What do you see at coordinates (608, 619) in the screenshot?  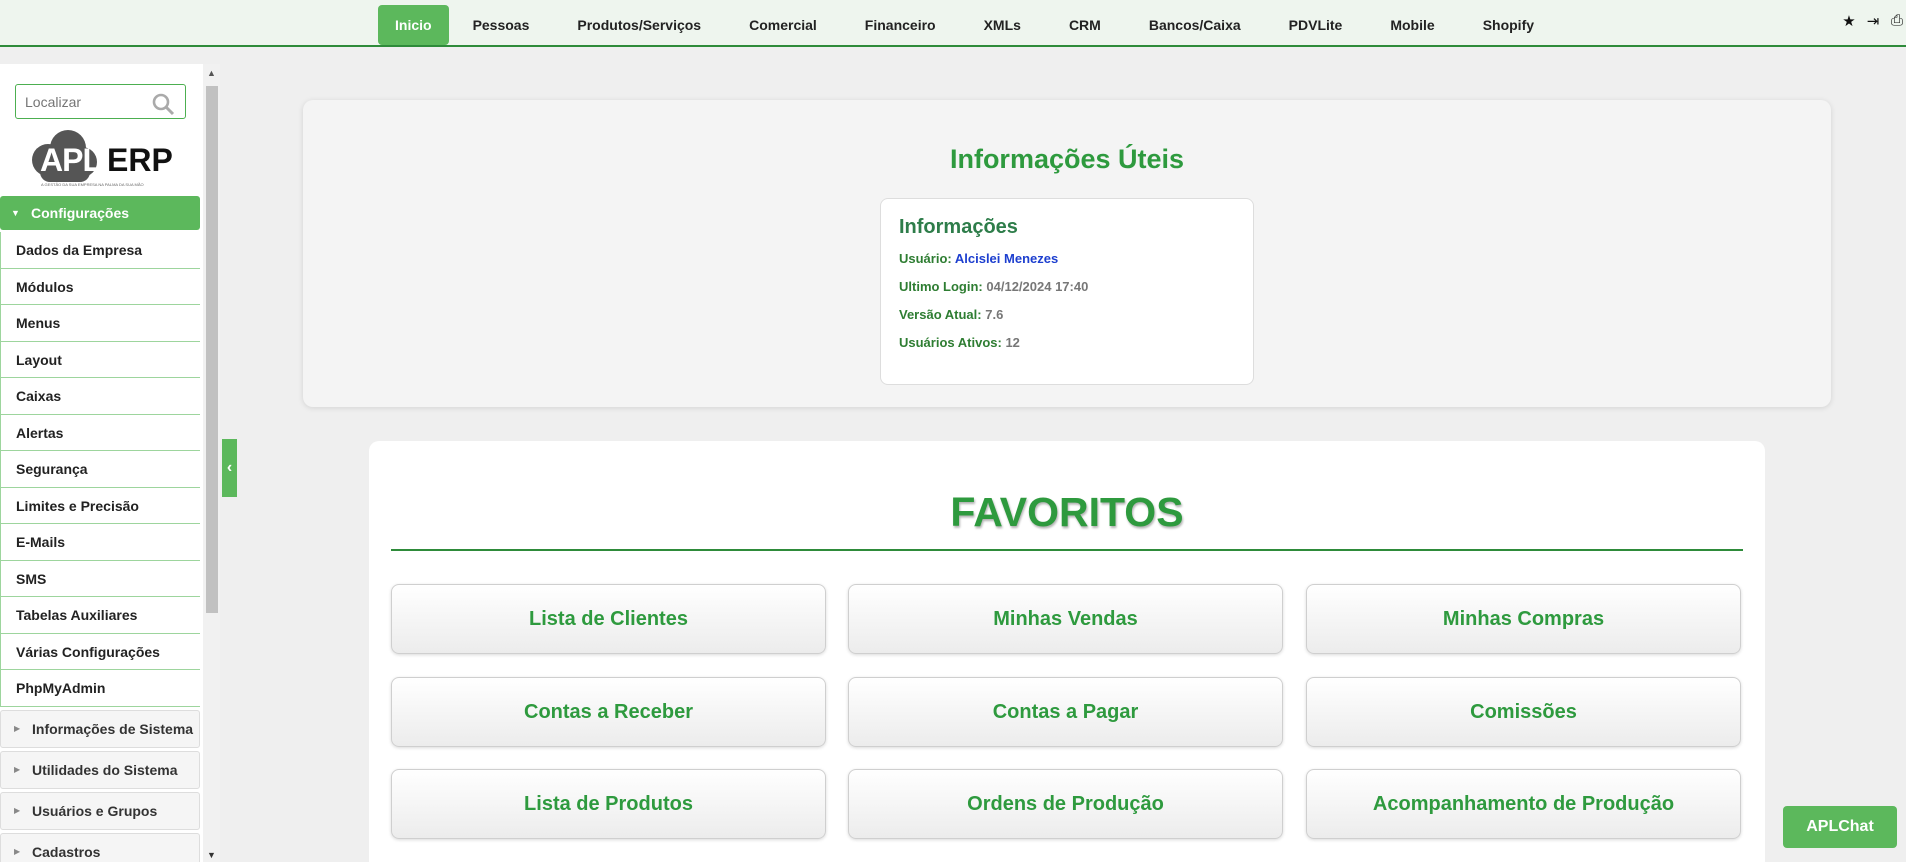 I see `fav-lista-clientes-button: Lista de Clientes` at bounding box center [608, 619].